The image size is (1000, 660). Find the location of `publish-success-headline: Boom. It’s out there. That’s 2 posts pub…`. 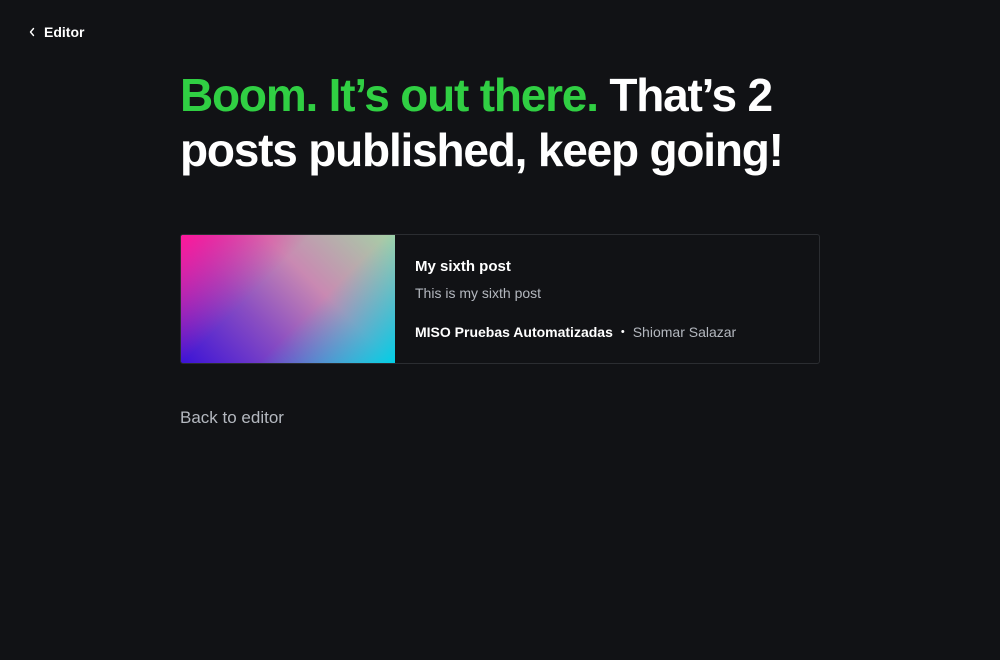

publish-success-headline: Boom. It’s out there. That’s 2 posts pub… is located at coordinates (510, 123).